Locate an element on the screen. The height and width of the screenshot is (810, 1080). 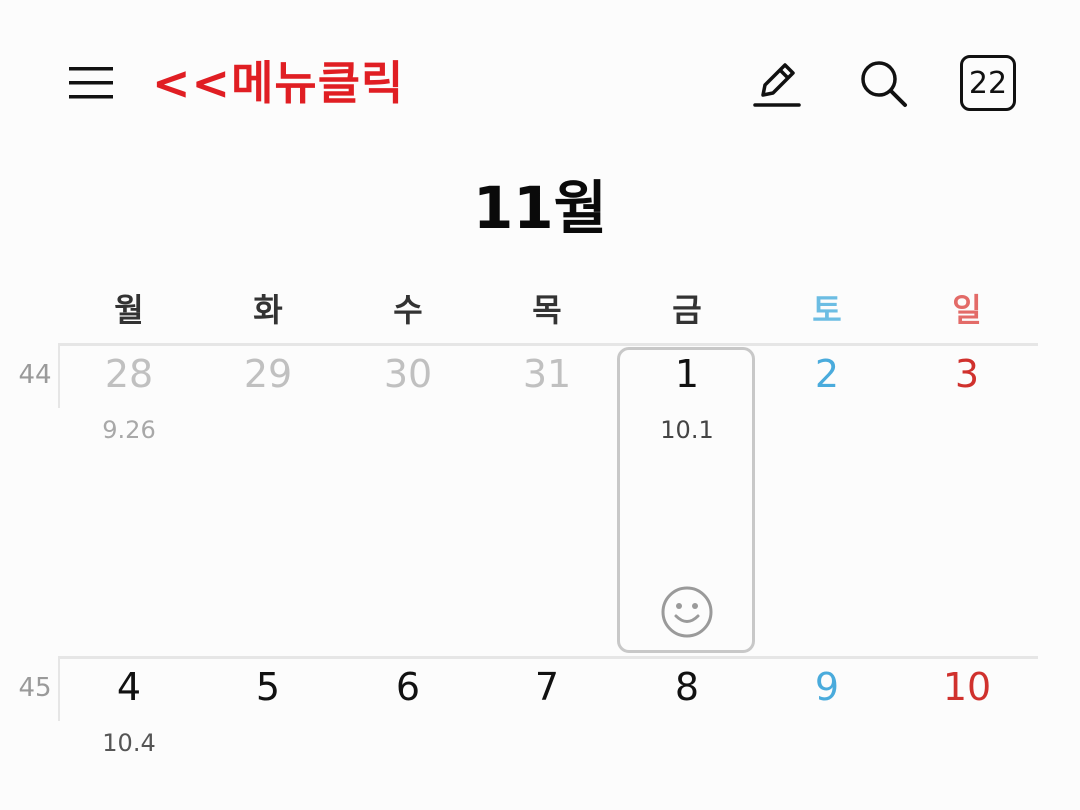
annotation-text: <<메뉴클릭 is located at coordinates (278, 83).